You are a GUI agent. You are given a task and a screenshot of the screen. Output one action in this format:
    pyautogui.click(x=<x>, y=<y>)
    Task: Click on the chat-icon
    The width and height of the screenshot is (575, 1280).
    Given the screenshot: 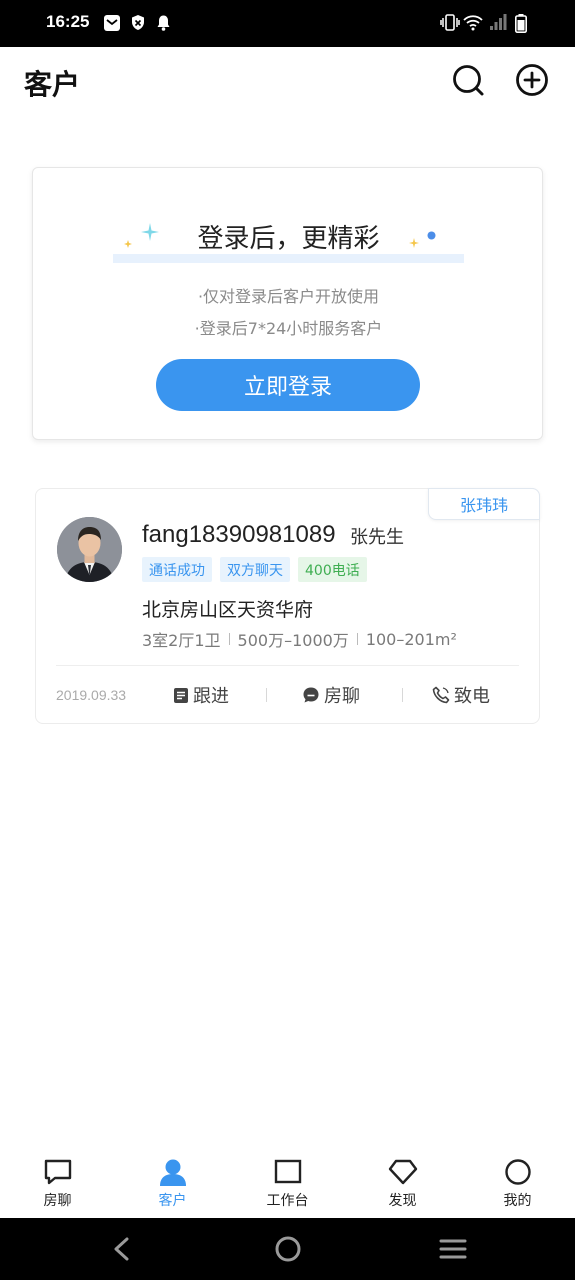 What is the action you would take?
    pyautogui.click(x=58, y=1172)
    